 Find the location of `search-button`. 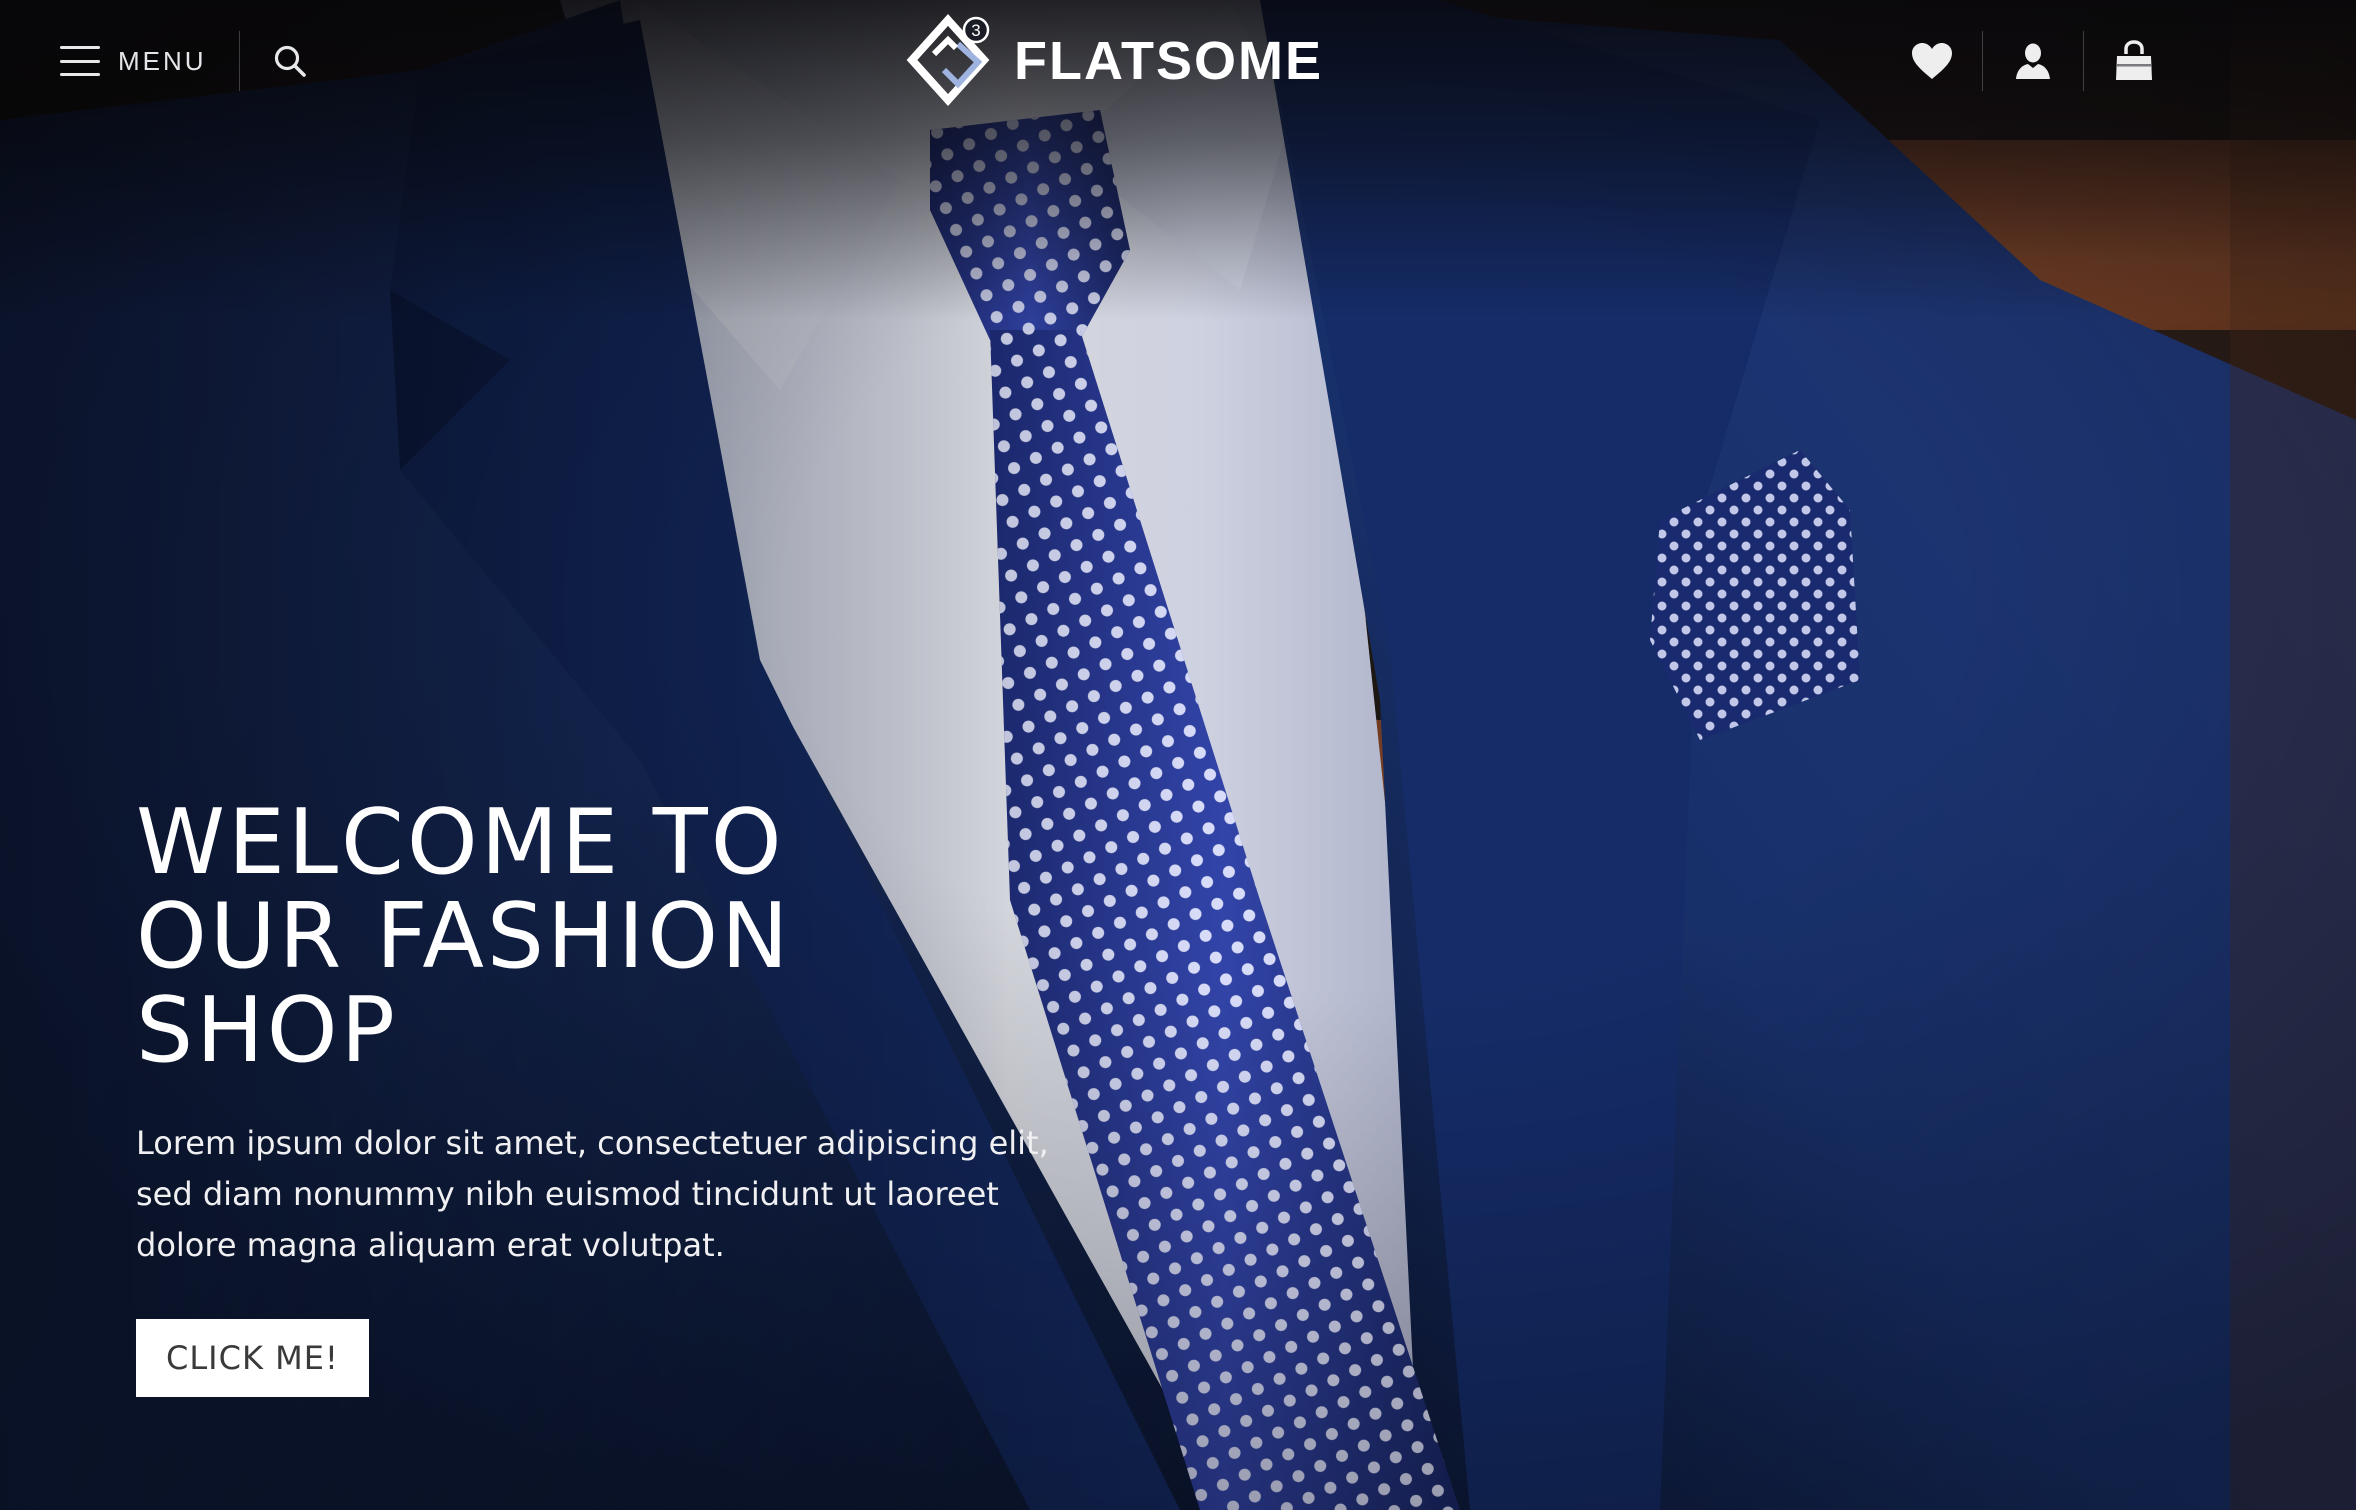

search-button is located at coordinates (290, 61).